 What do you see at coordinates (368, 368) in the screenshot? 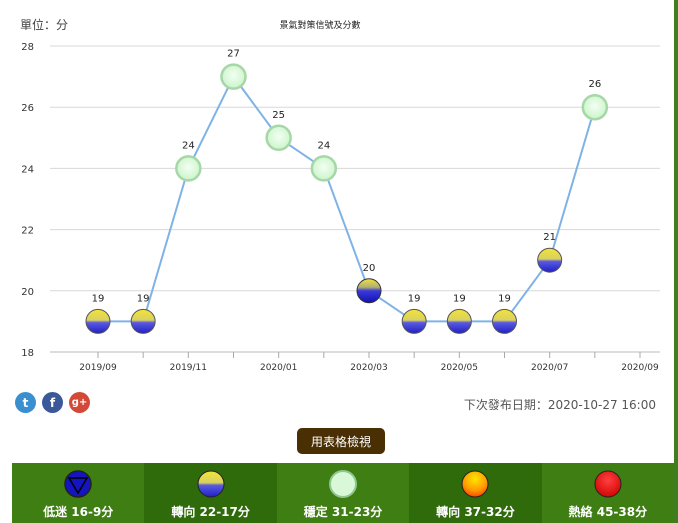
I see `x-tick-label: 2020/03` at bounding box center [368, 368].